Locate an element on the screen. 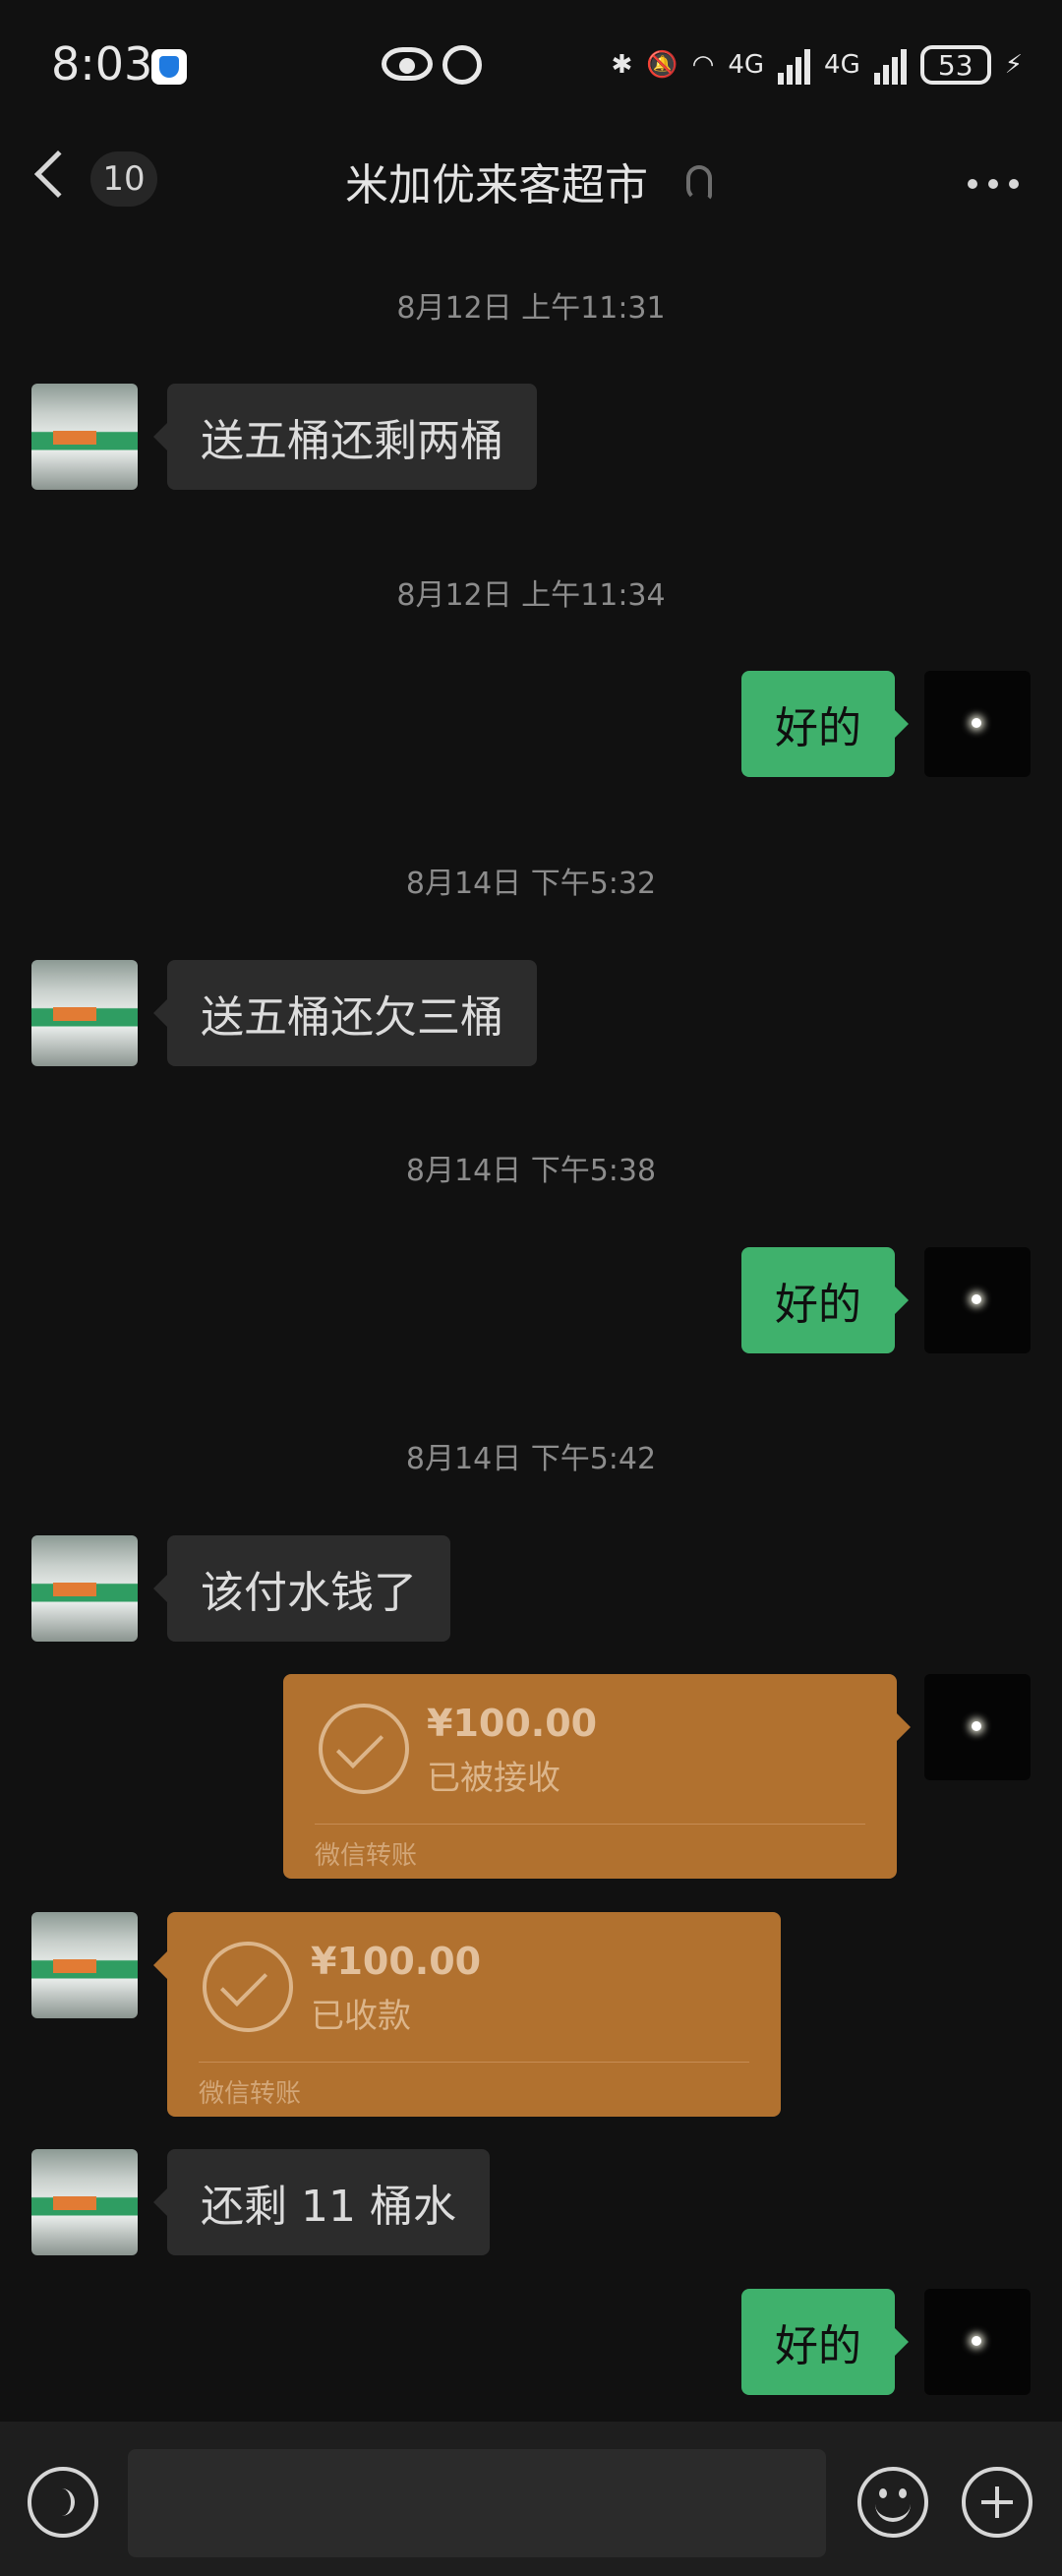  timestamp: 8月14日 下午5:42 is located at coordinates (531, 1459).